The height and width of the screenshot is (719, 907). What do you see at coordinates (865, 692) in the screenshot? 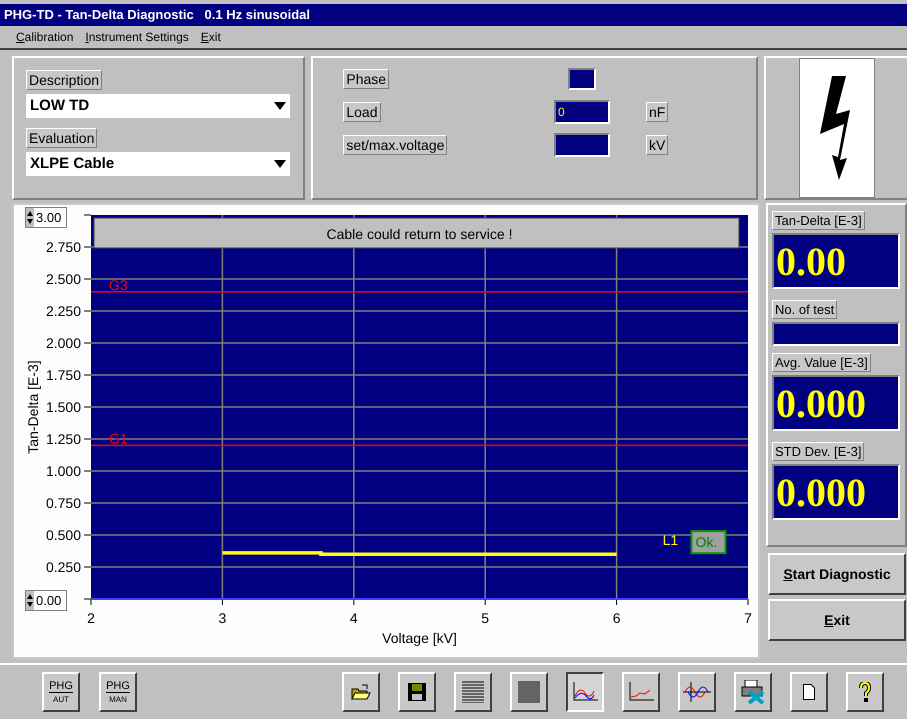
I see `help-icon` at bounding box center [865, 692].